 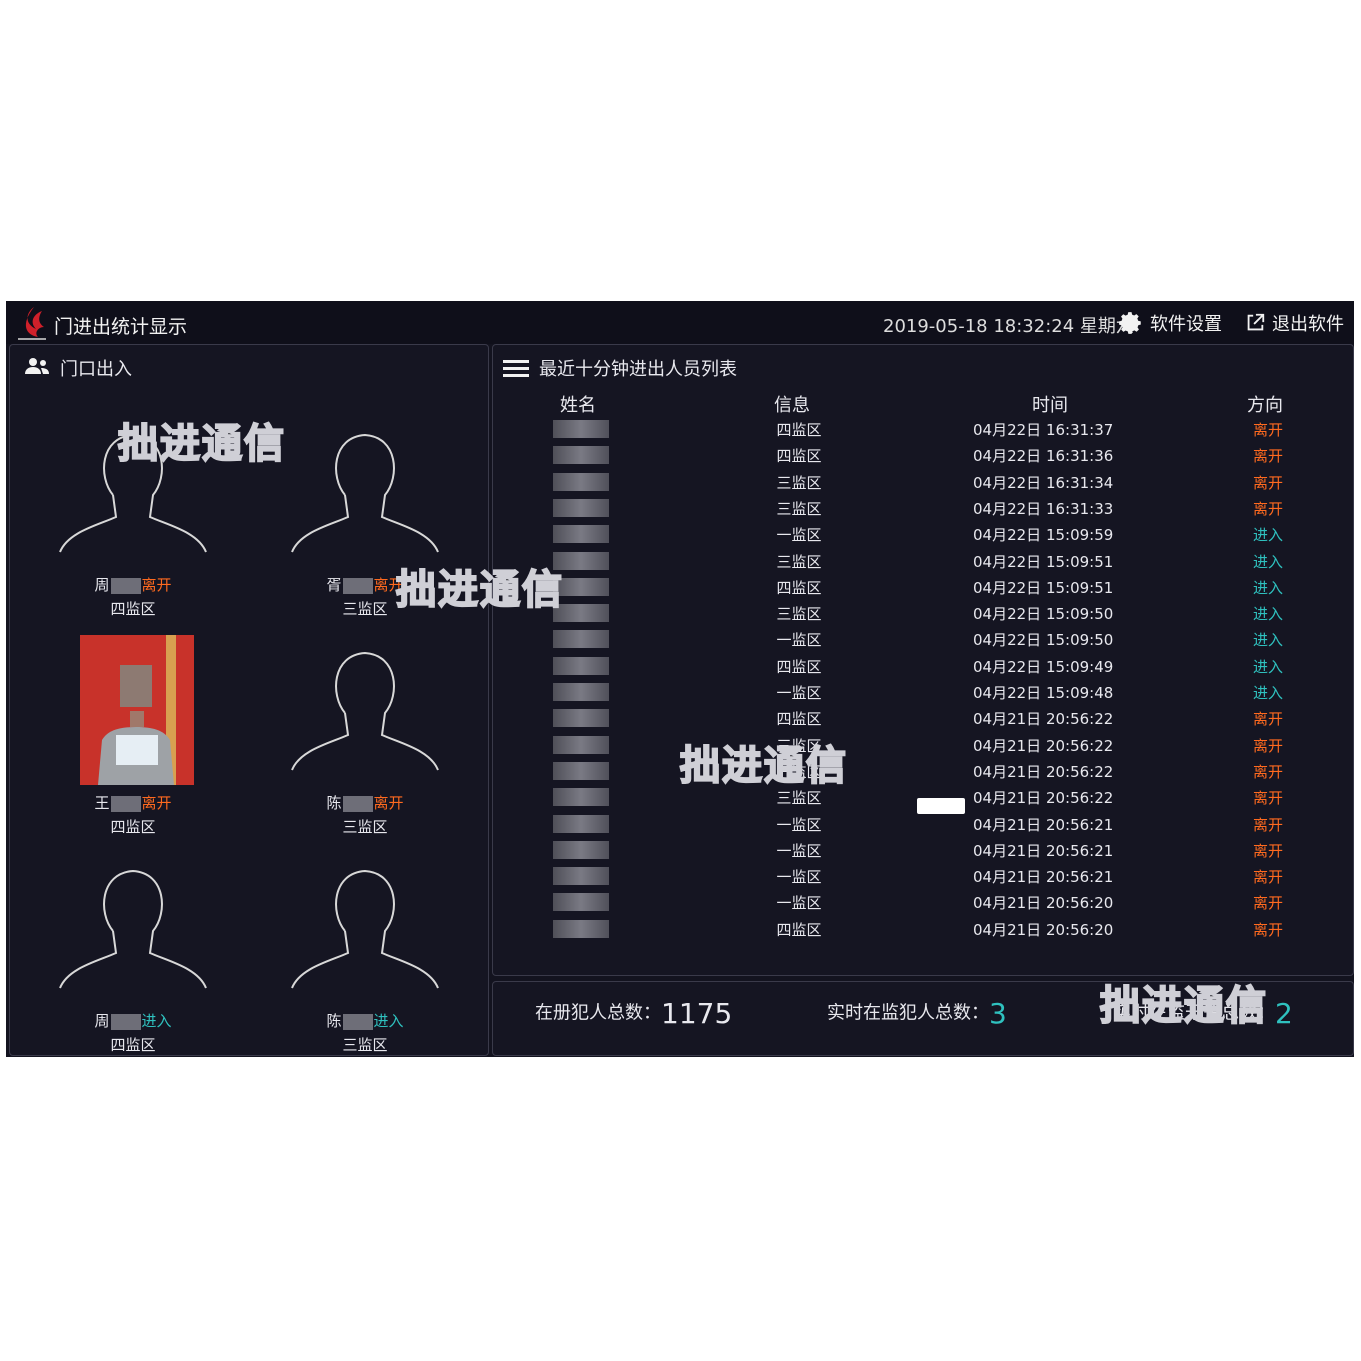 What do you see at coordinates (133, 962) in the screenshot?
I see `person-card: 周 进入 四监区` at bounding box center [133, 962].